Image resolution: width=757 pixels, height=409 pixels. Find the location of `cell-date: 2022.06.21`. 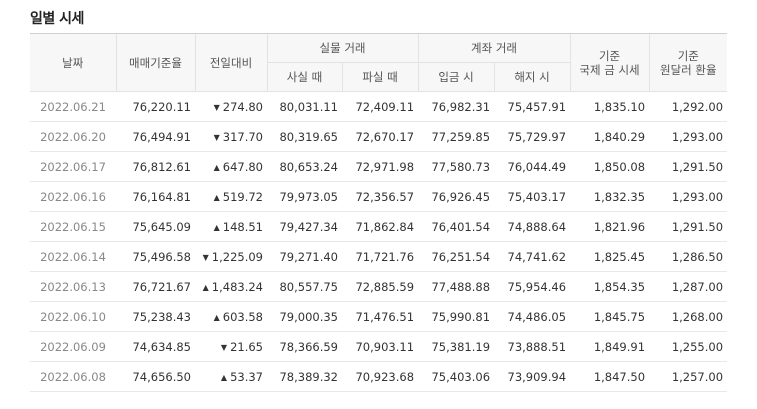

cell-date: 2022.06.21 is located at coordinates (73, 106).